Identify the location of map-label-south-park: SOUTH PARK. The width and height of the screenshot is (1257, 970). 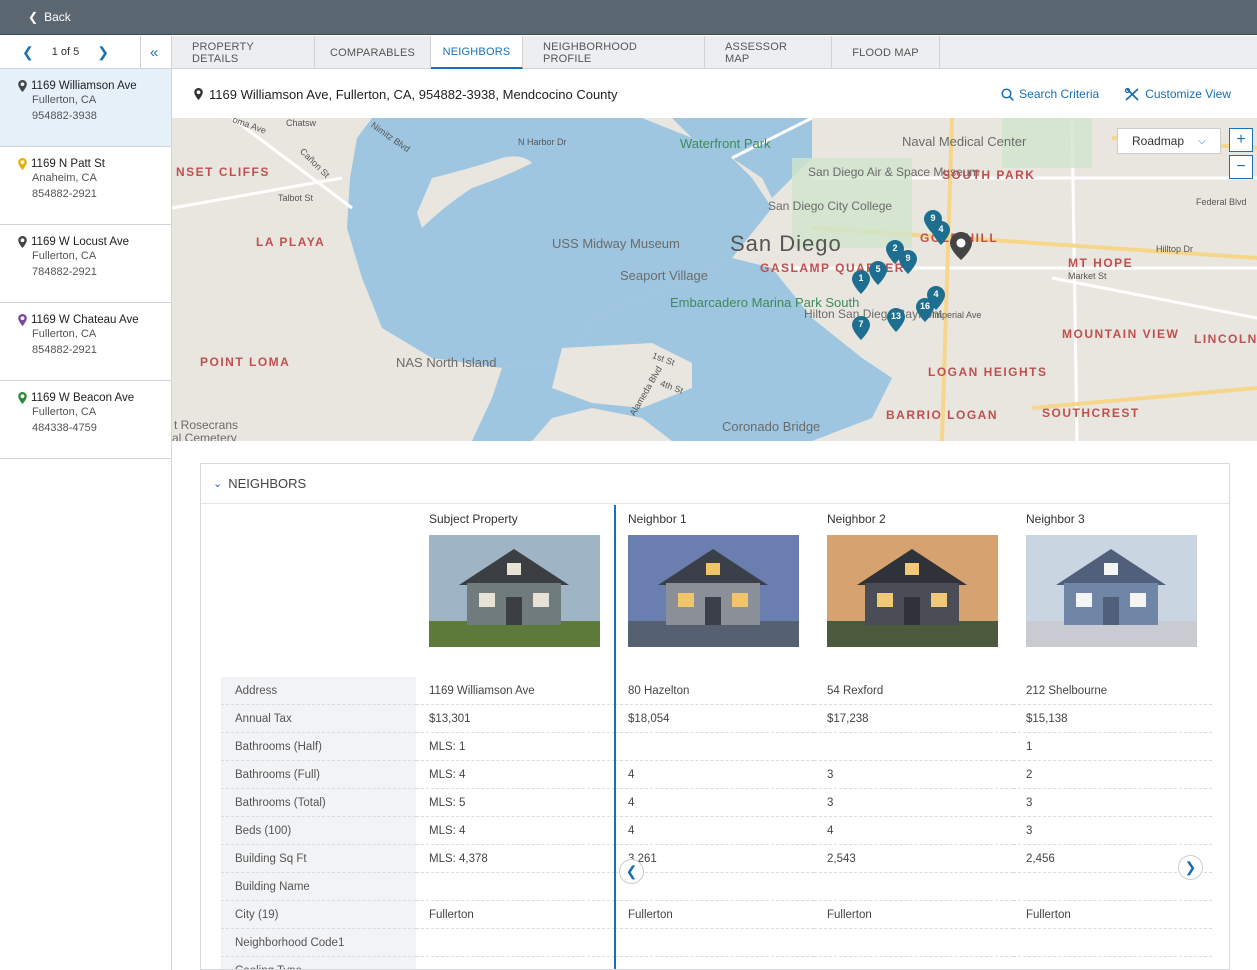
(989, 175).